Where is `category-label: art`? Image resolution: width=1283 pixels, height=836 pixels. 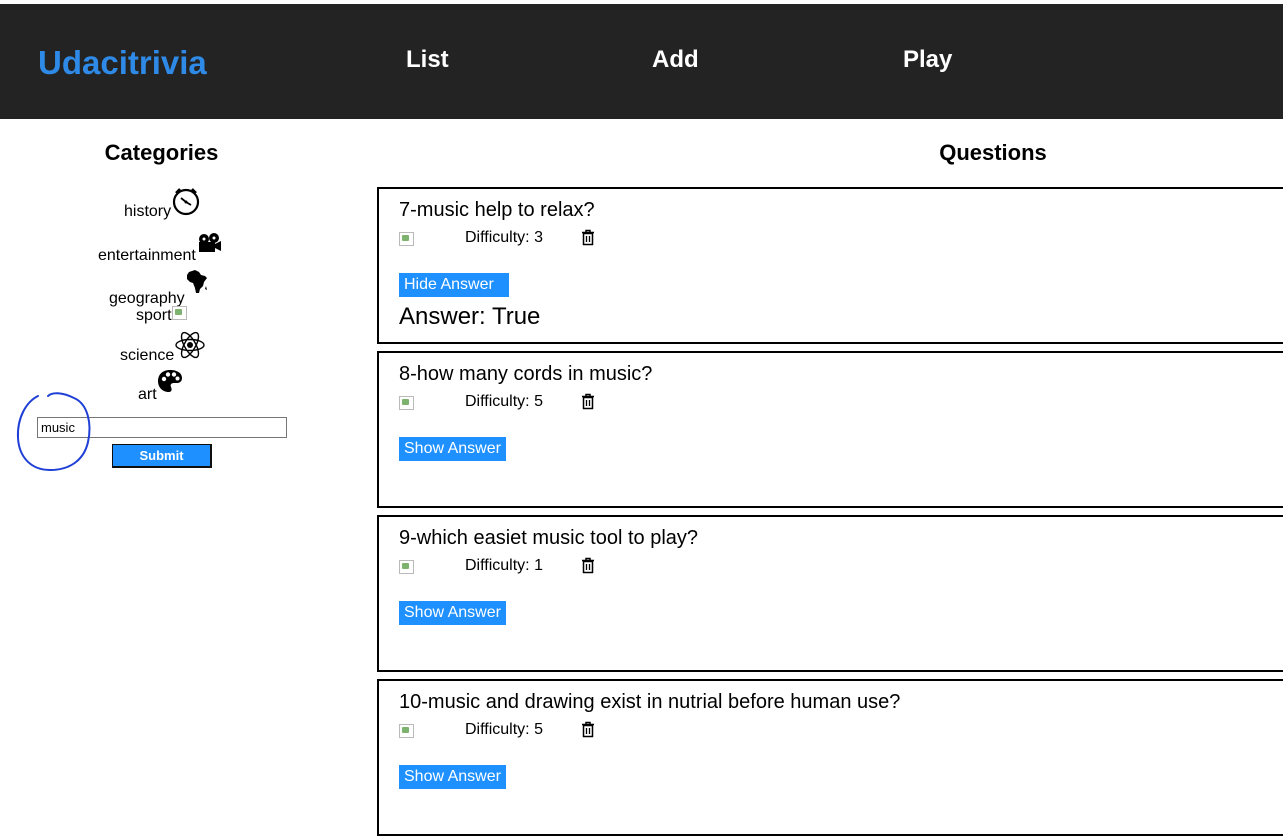 category-label: art is located at coordinates (147, 394).